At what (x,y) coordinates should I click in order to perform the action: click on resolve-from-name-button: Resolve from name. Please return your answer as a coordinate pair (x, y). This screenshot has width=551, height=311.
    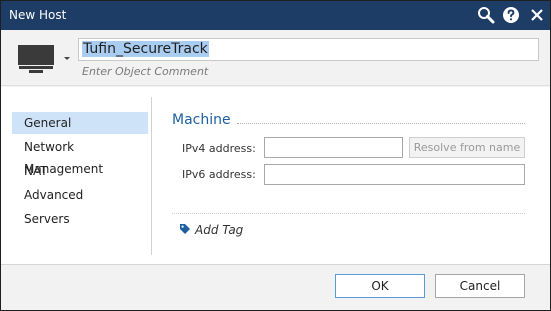
    Looking at the image, I should click on (467, 147).